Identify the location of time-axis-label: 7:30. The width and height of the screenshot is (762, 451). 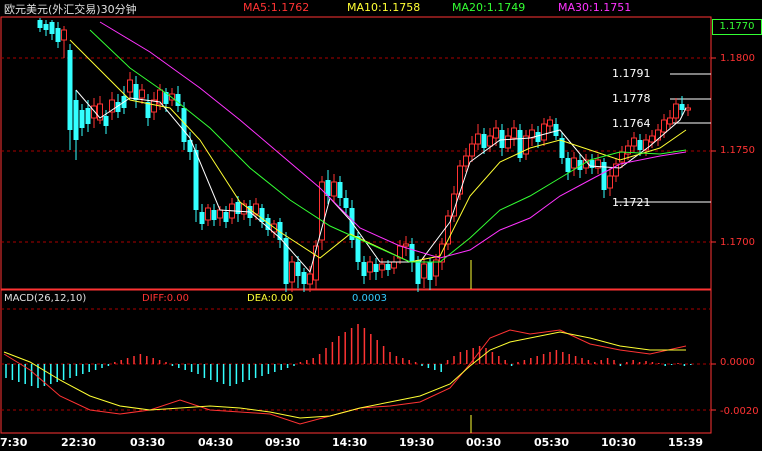
(14, 442).